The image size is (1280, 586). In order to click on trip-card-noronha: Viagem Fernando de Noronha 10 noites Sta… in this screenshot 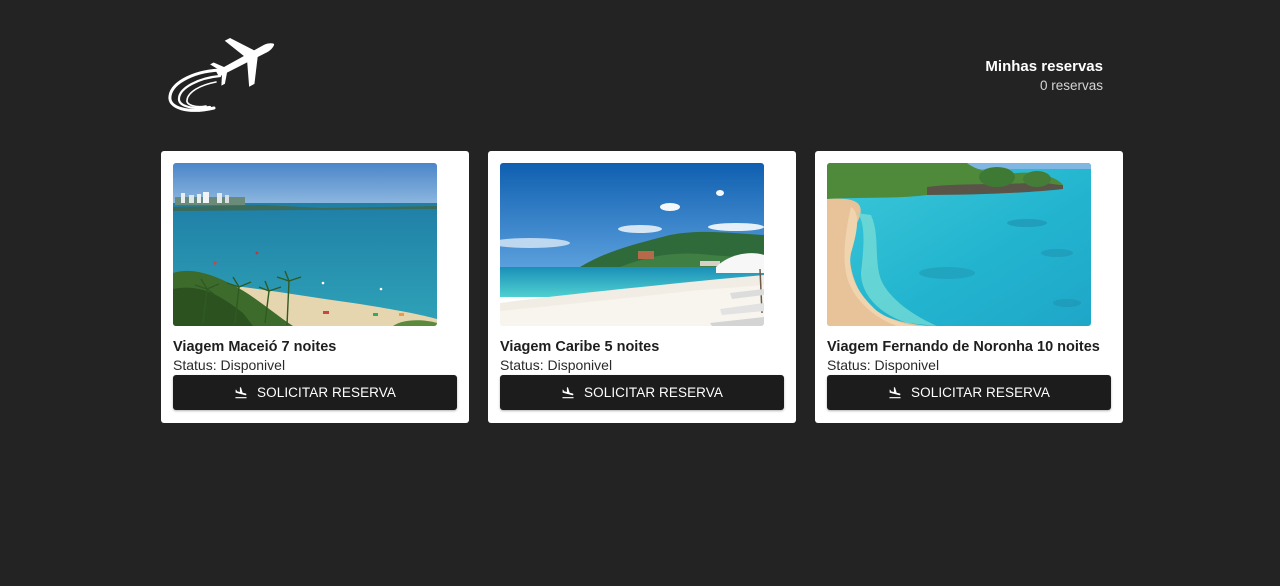, I will do `click(969, 287)`.